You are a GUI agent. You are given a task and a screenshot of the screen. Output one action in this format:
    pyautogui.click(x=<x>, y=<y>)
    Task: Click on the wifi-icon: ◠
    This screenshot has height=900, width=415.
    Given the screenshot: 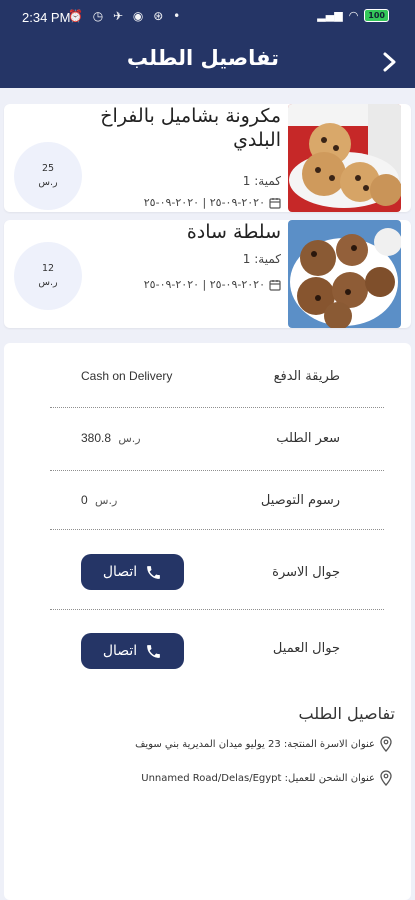 What is the action you would take?
    pyautogui.click(x=353, y=15)
    